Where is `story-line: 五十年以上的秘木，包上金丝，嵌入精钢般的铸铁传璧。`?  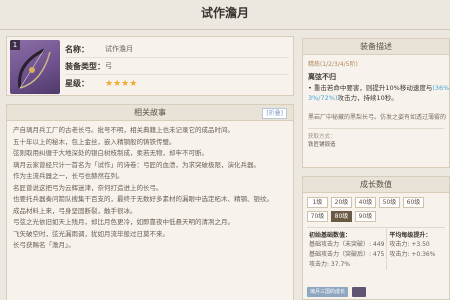
story-line: 五十年以上的秘木，包上金丝，嵌入精钢般的铸铁传璧。 is located at coordinates (94, 141).